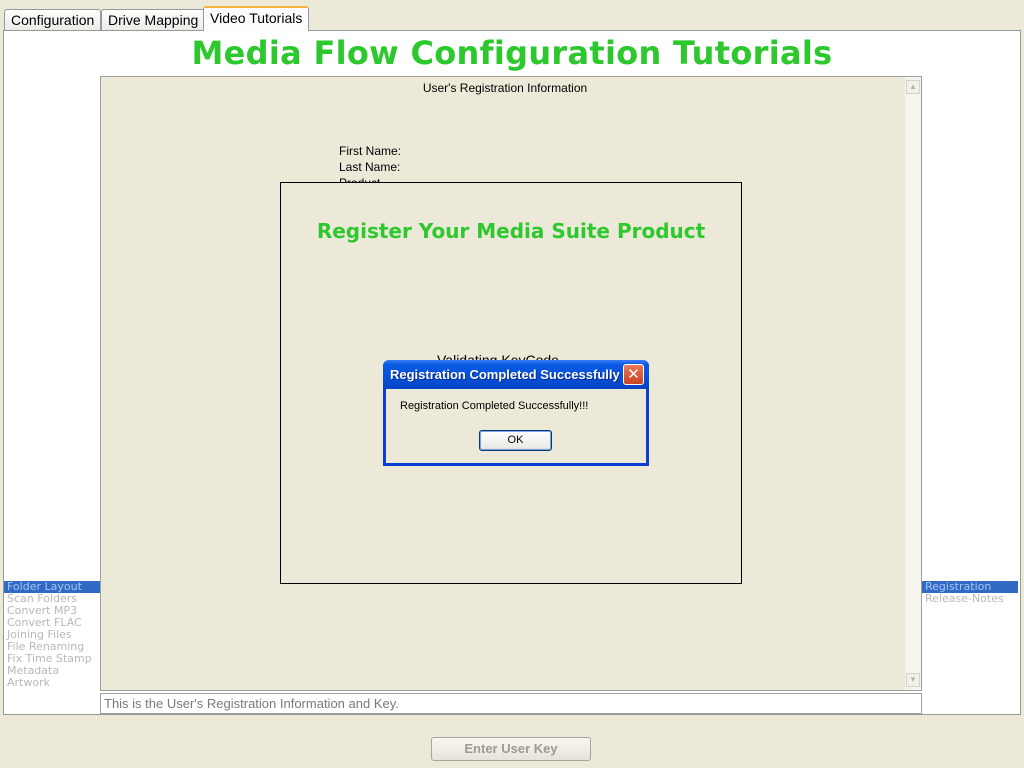 Image resolution: width=1024 pixels, height=768 pixels. What do you see at coordinates (913, 680) in the screenshot?
I see `scroll-down-icon: ▼` at bounding box center [913, 680].